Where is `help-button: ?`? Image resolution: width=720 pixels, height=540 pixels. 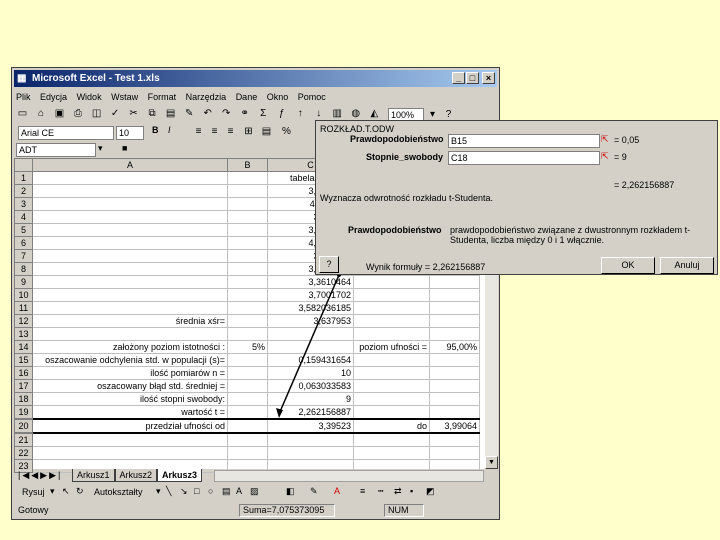 help-button: ? is located at coordinates (329, 264).